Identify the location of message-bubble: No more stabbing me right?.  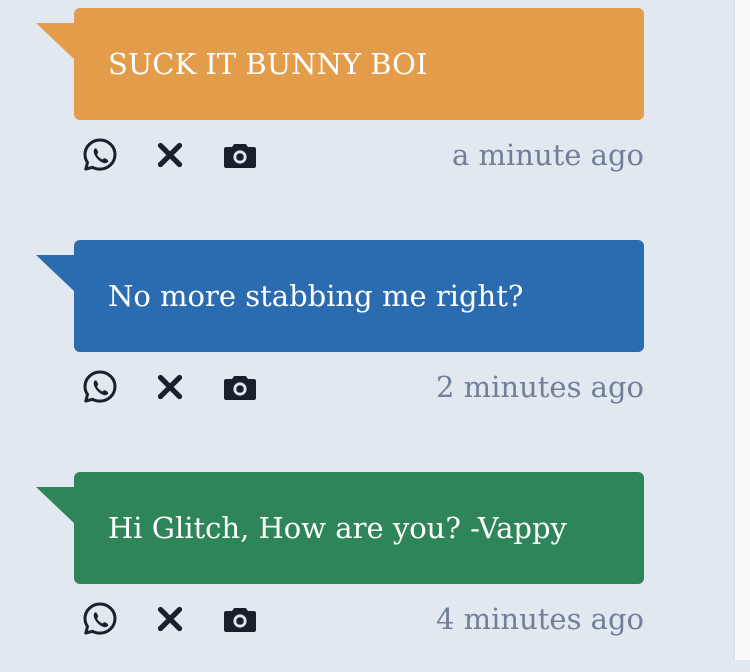
(359, 296).